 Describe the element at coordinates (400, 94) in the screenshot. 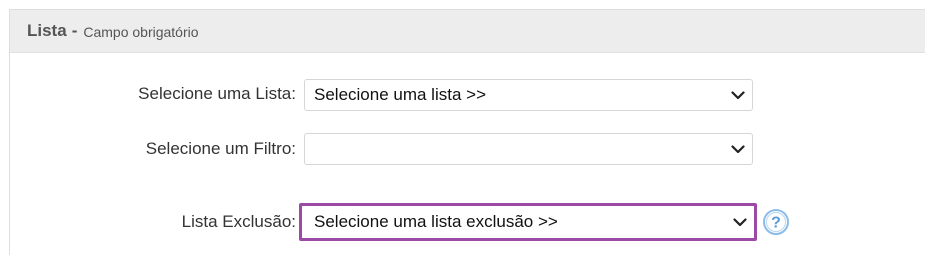

I see `list-select-value: Selecione uma lista >>` at that location.